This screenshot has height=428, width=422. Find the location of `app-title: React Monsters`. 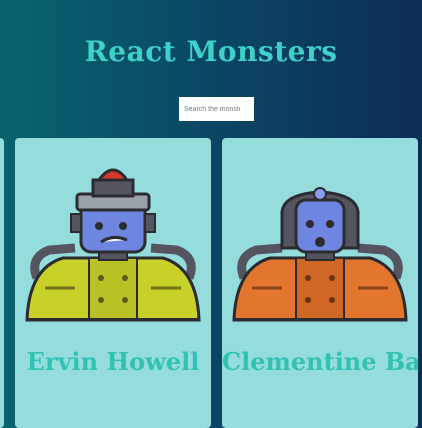

app-title: React Monsters is located at coordinates (211, 51).